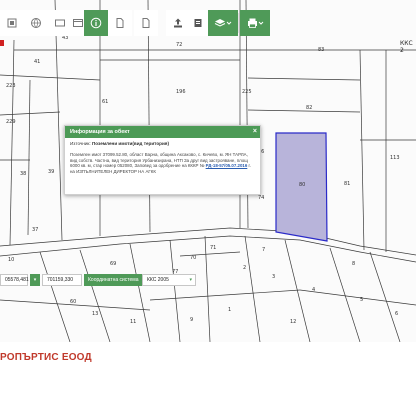  I want to click on company-name: РОПЪРТИС ЕООД, so click(46, 357).